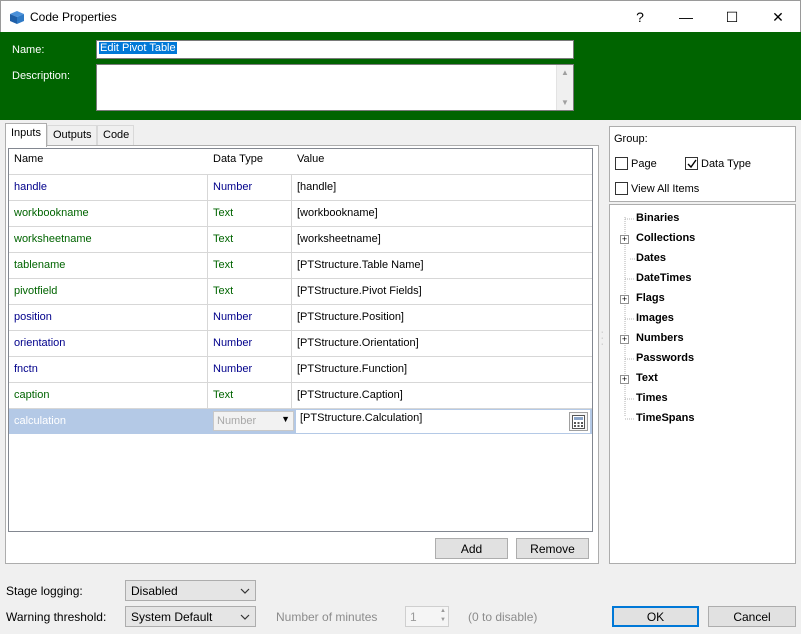 Image resolution: width=801 pixels, height=634 pixels. I want to click on value-input: [PTStructure.Calculation], so click(443, 421).